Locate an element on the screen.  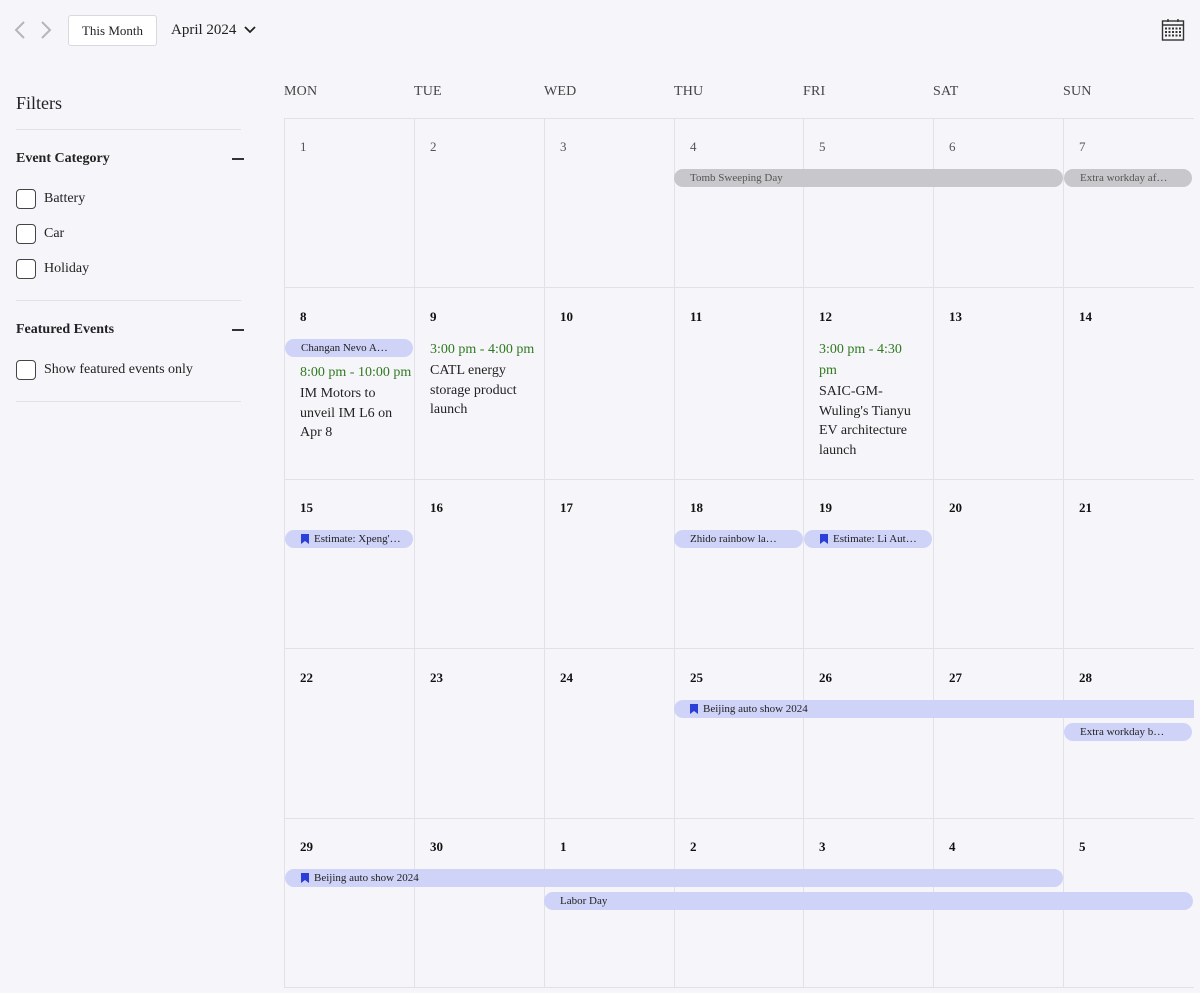
day-number: 14 is located at coordinates (1085, 317).